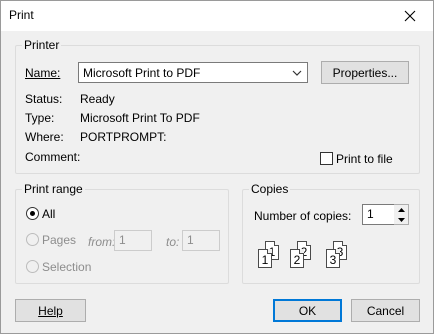 The height and width of the screenshot is (334, 434). I want to click on chevron-down-icon, so click(297, 73).